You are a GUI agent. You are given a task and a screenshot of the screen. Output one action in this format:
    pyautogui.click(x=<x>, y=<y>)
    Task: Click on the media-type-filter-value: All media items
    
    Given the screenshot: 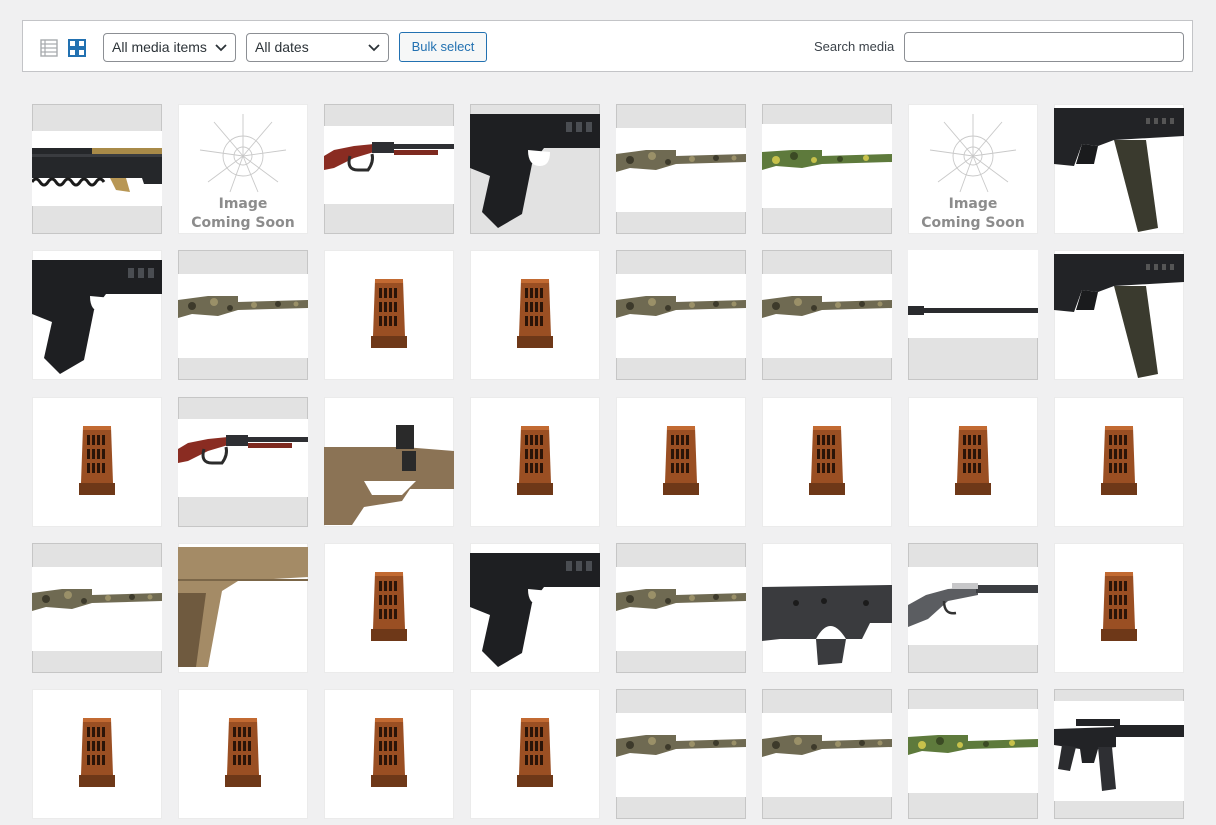 What is the action you would take?
    pyautogui.click(x=159, y=47)
    